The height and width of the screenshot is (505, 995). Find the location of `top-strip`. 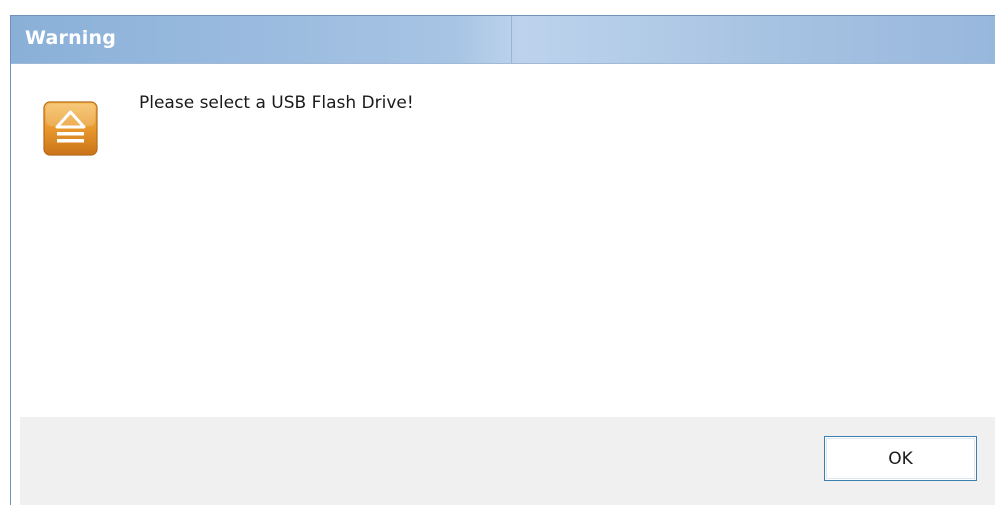

top-strip is located at coordinates (497, 7).